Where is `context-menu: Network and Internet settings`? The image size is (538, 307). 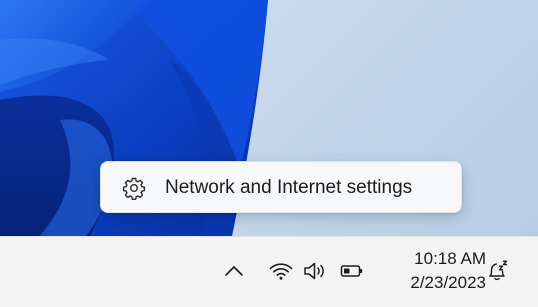 context-menu: Network and Internet settings is located at coordinates (281, 187).